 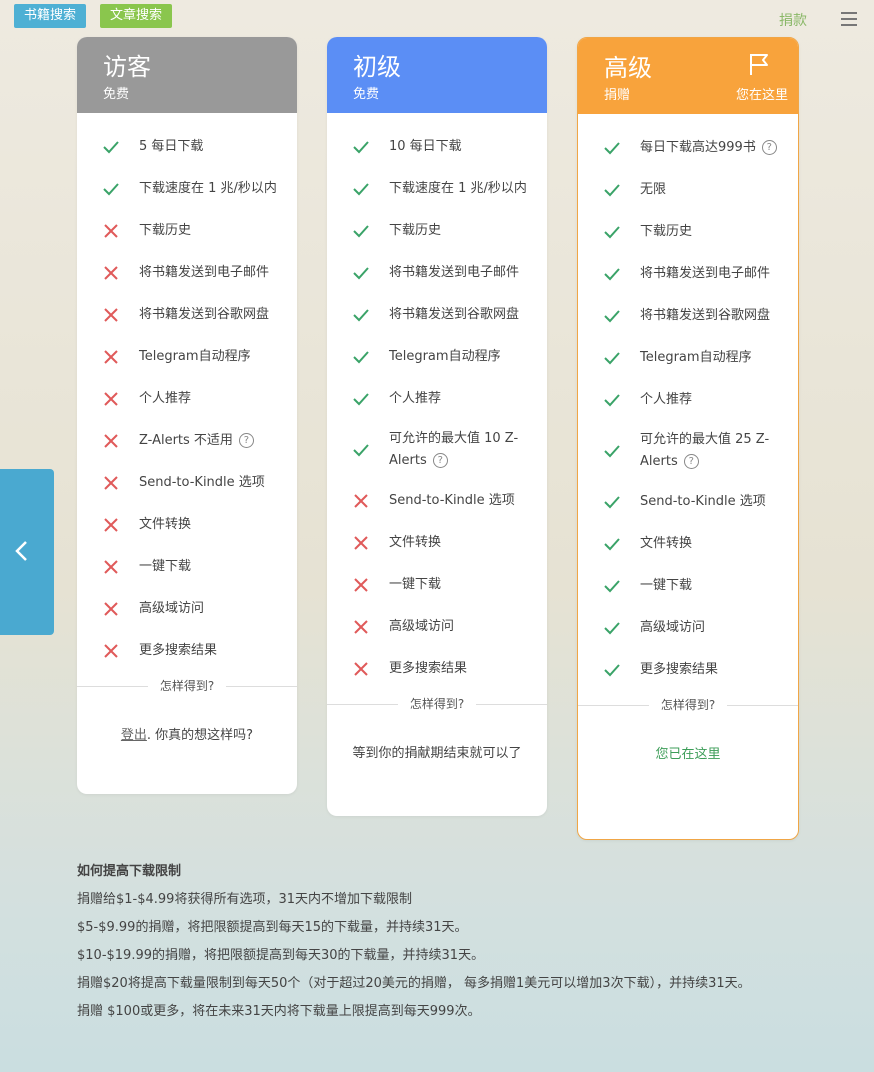 I want to click on feature-item: 可允许的最大值 25 Z-Alerts?, so click(x=688, y=451).